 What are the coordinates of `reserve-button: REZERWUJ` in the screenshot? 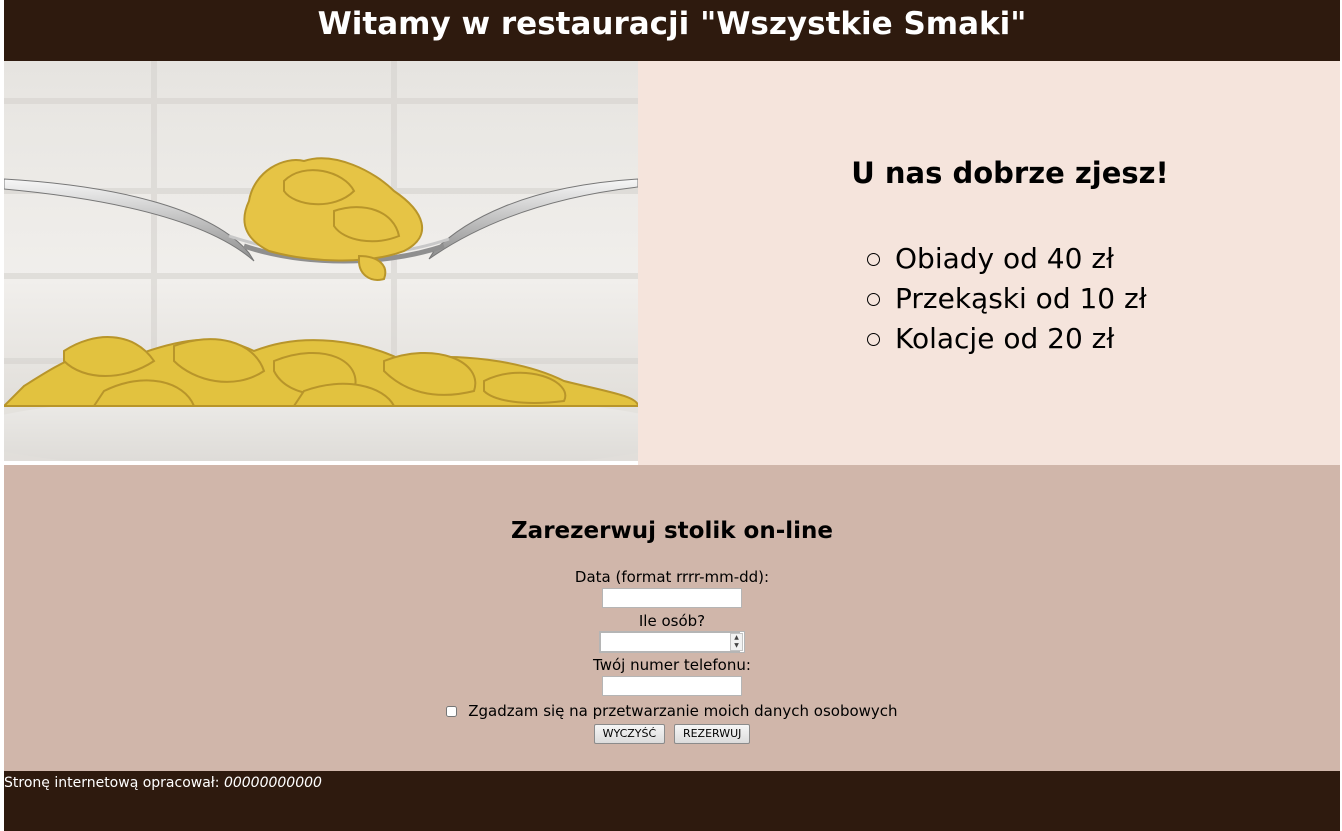 It's located at (712, 733).